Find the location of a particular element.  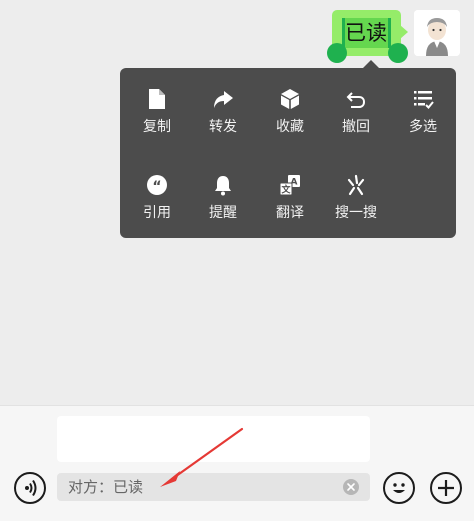

menu-item-copy: 复制 is located at coordinates (157, 105).